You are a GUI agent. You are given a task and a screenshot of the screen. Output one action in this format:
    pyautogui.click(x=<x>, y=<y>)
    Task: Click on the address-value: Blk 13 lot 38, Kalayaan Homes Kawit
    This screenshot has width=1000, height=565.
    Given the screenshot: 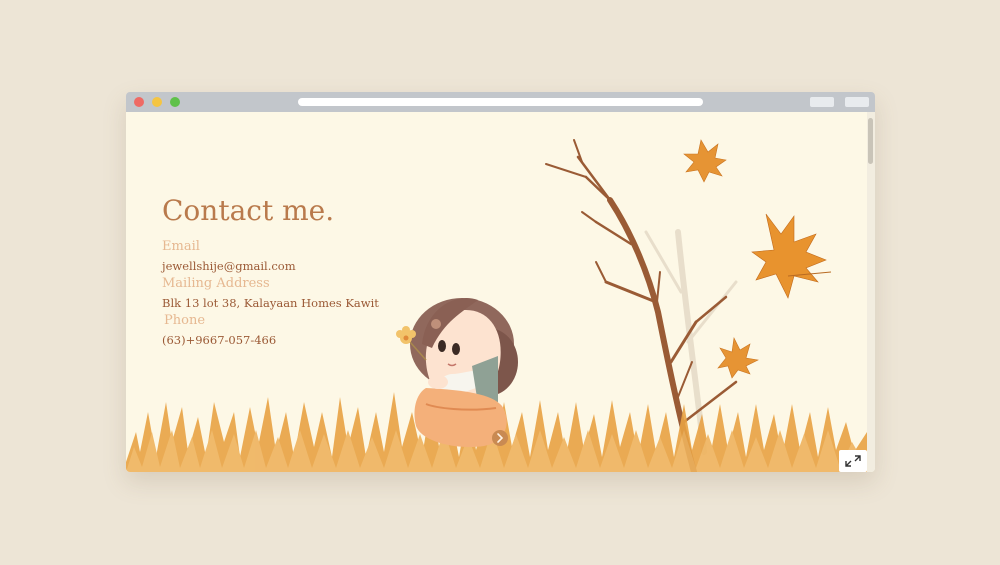 What is the action you would take?
    pyautogui.click(x=270, y=303)
    